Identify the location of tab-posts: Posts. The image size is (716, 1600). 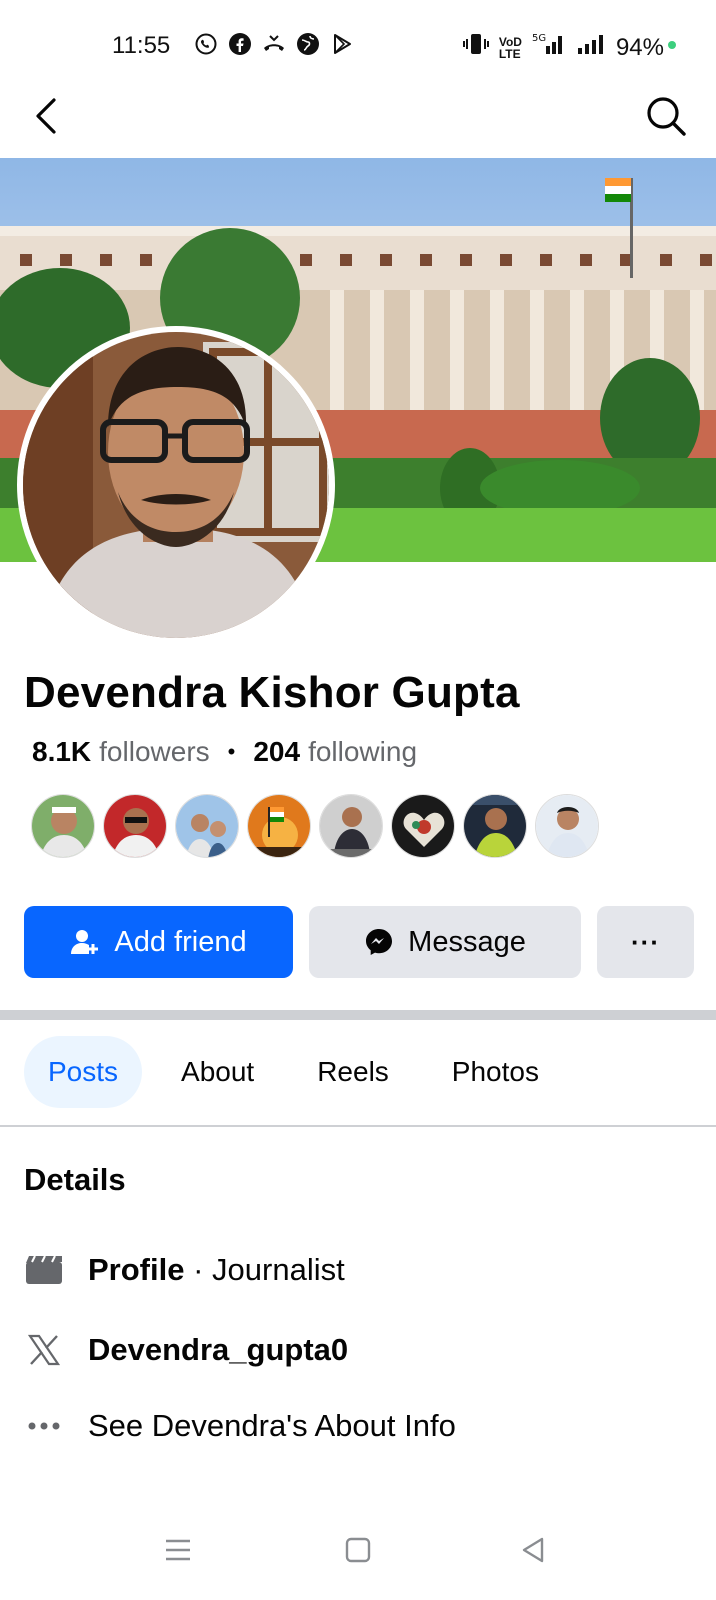
(83, 1072).